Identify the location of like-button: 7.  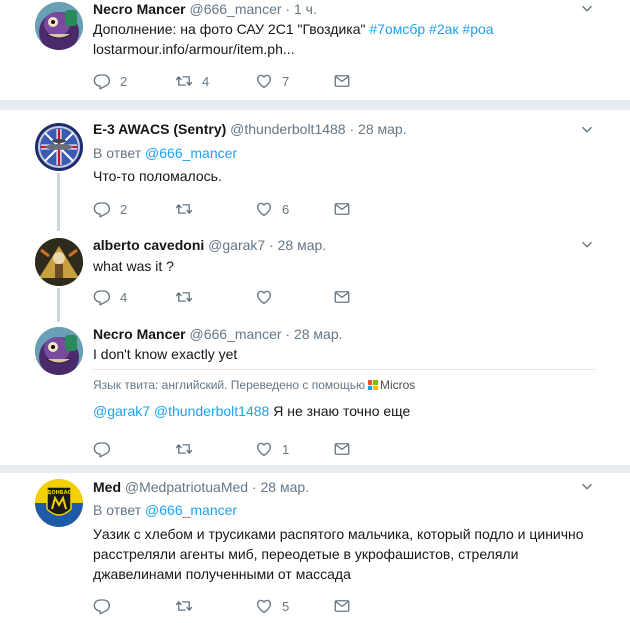
(272, 81).